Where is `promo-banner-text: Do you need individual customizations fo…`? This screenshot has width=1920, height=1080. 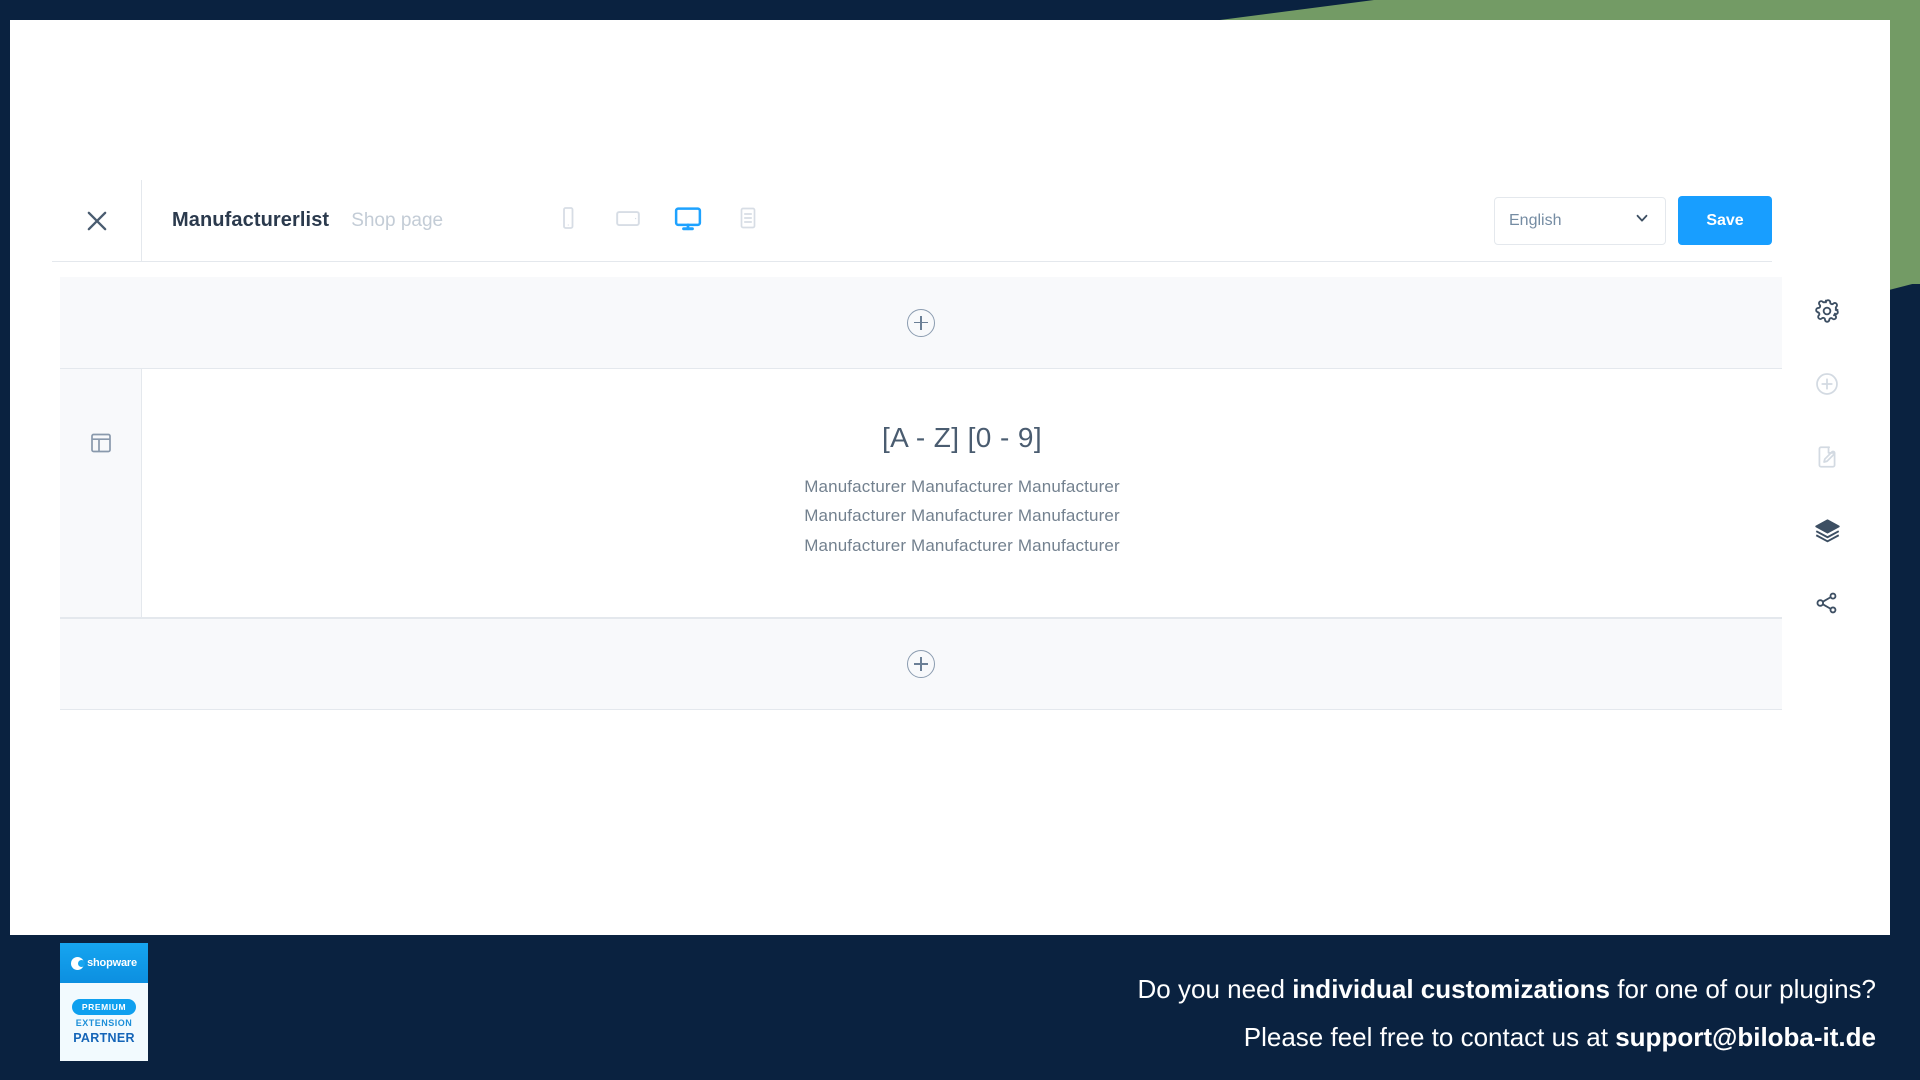 promo-banner-text: Do you need individual customizations fo… is located at coordinates (1507, 1013).